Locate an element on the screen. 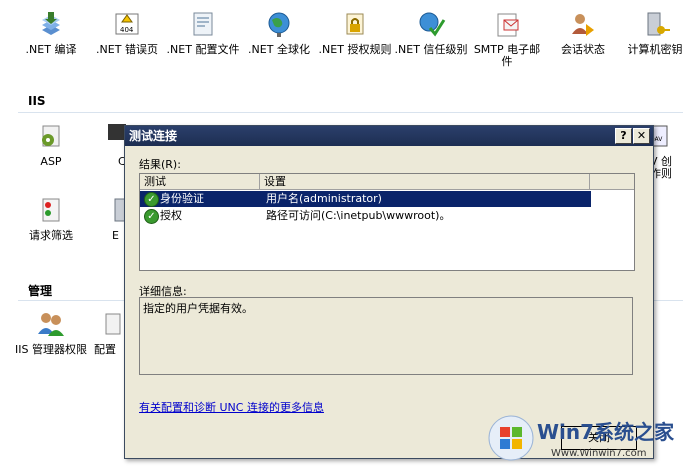 This screenshot has width=683, height=469. users-icon is located at coordinates (51, 325).